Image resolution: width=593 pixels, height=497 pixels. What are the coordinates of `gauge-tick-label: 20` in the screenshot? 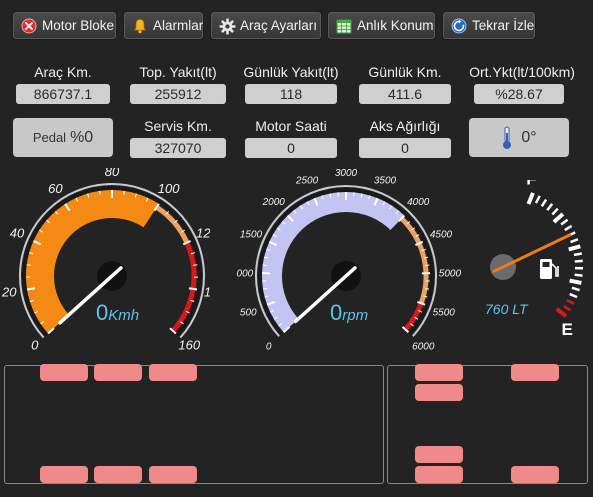 It's located at (9, 291).